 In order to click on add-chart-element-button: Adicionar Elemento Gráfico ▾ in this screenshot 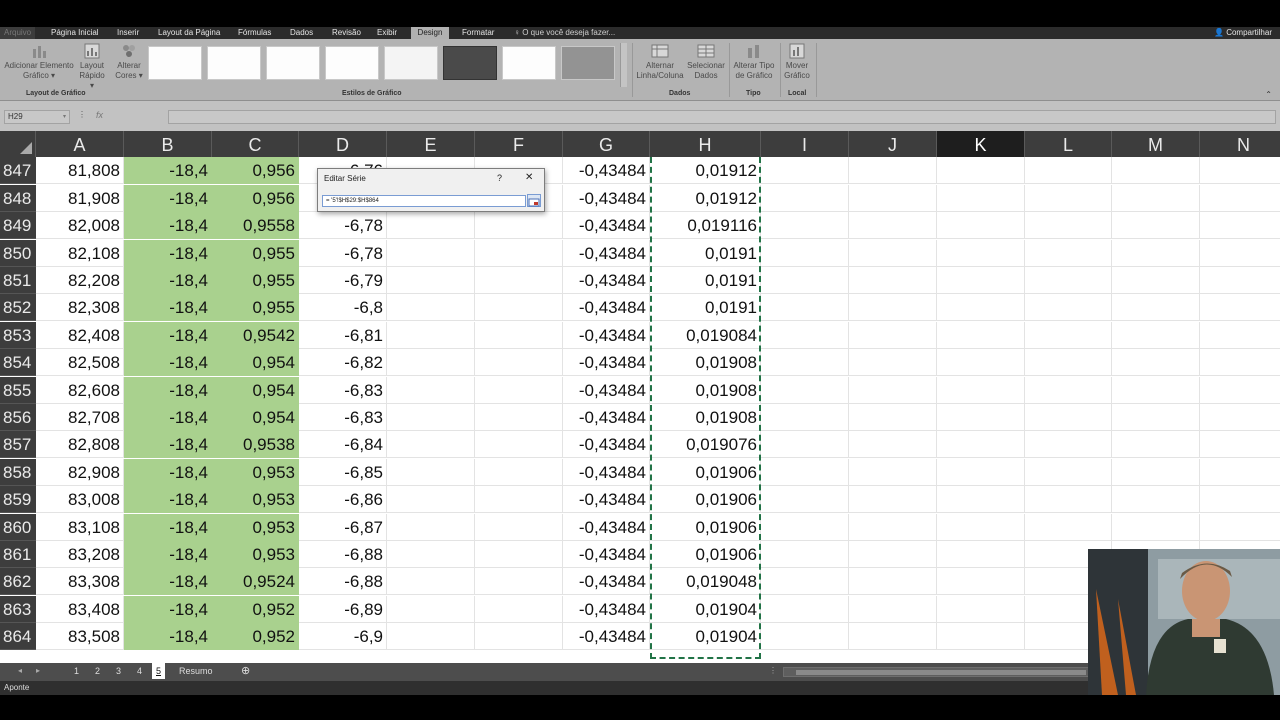, I will do `click(39, 62)`.